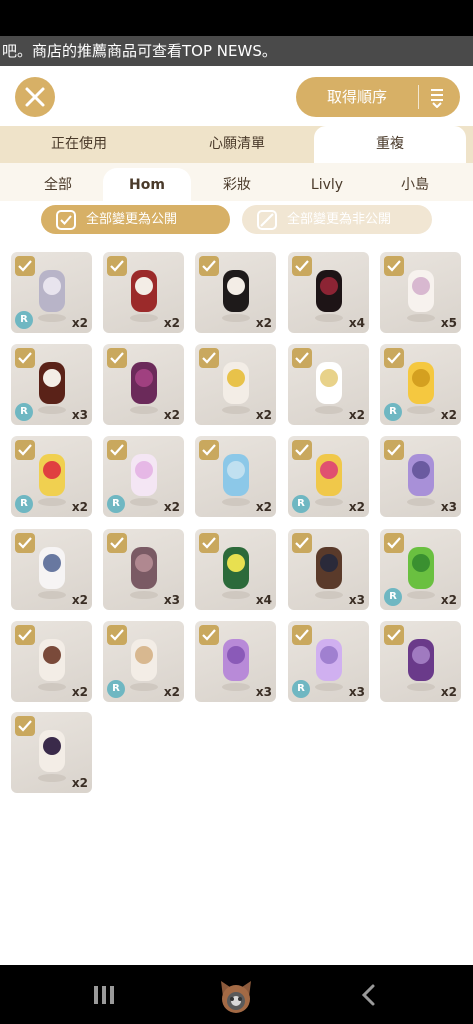 The width and height of the screenshot is (473, 1024). Describe the element at coordinates (235, 384) in the screenshot. I see `item-tile-flower-socks: x2` at that location.